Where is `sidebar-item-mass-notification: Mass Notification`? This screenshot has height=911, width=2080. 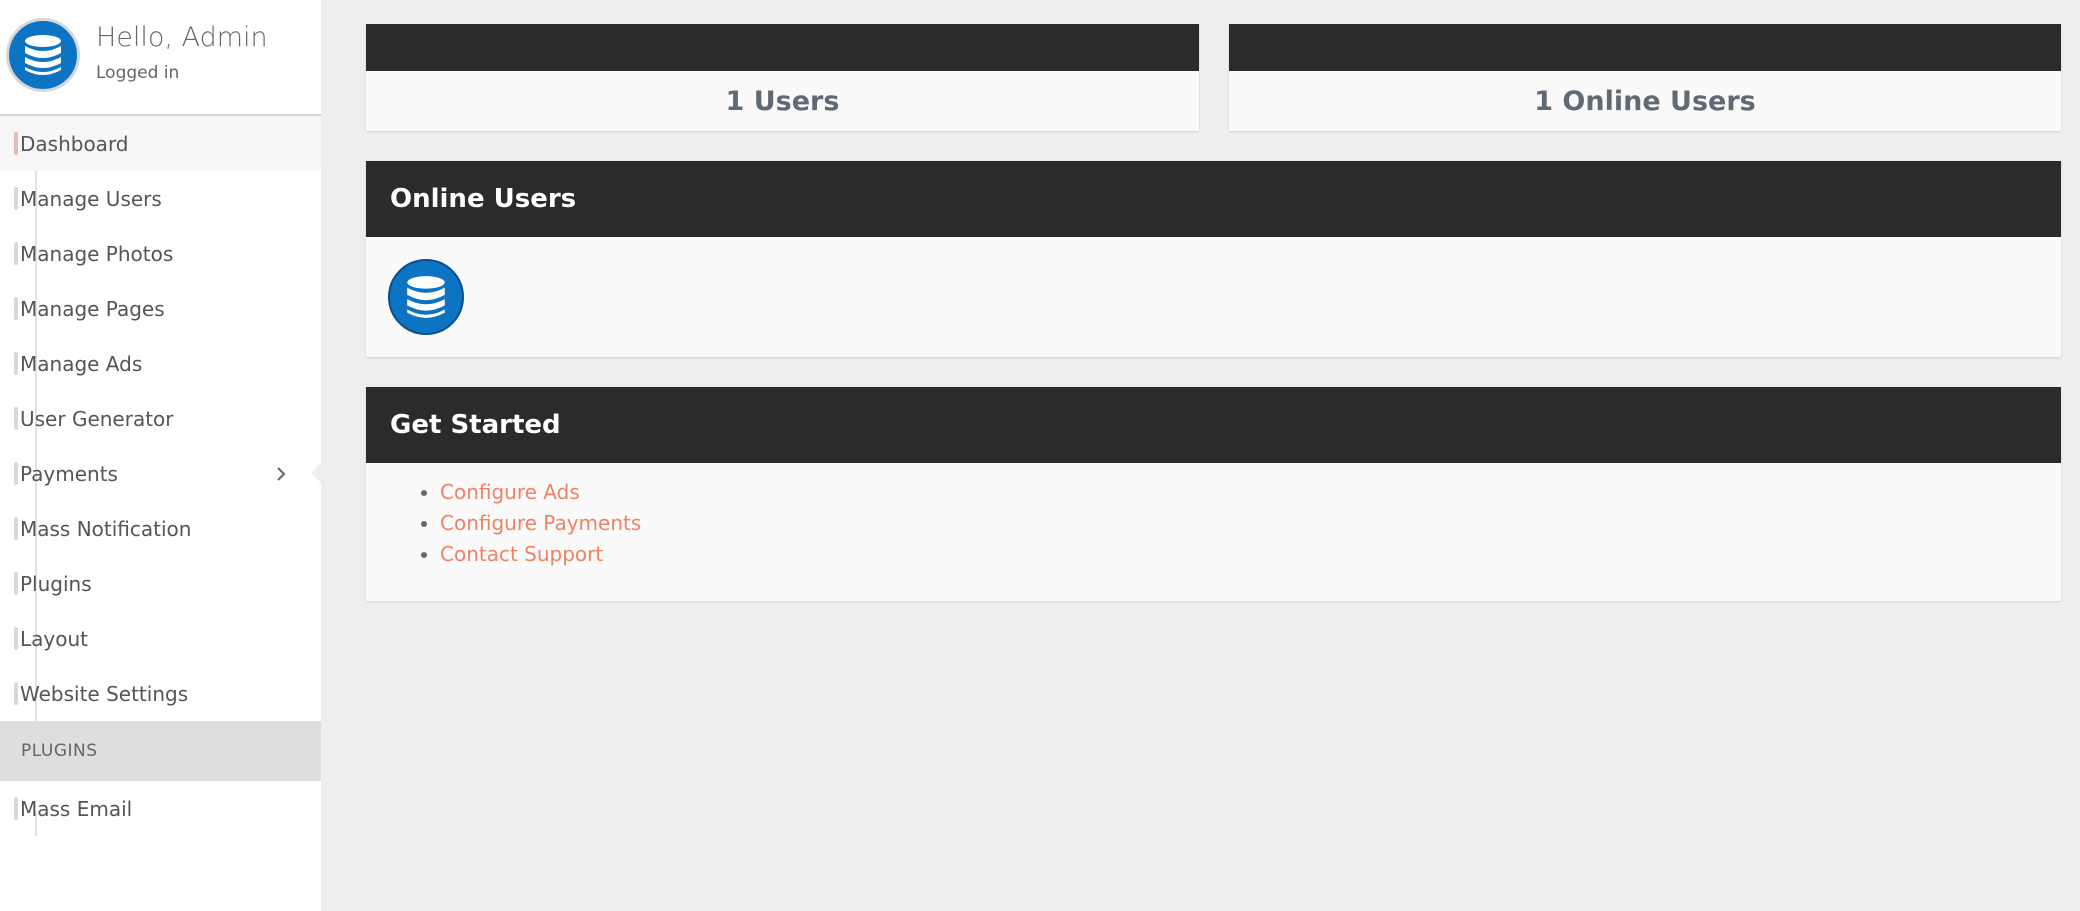 sidebar-item-mass-notification: Mass Notification is located at coordinates (160, 528).